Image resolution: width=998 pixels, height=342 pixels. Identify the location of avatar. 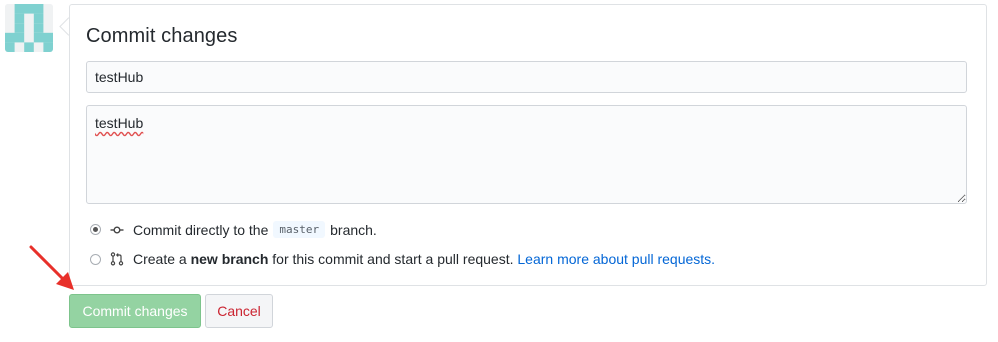
(29, 28).